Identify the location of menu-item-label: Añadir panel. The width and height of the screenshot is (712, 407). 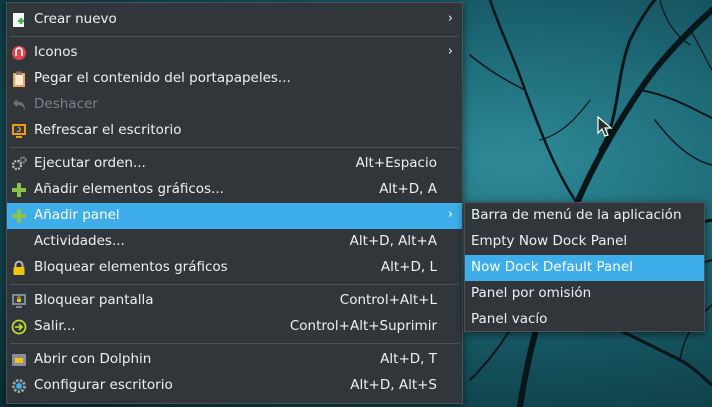
(77, 215).